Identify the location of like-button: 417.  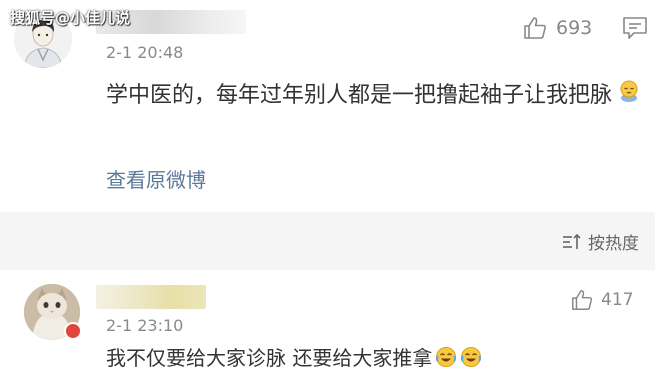
(601, 300).